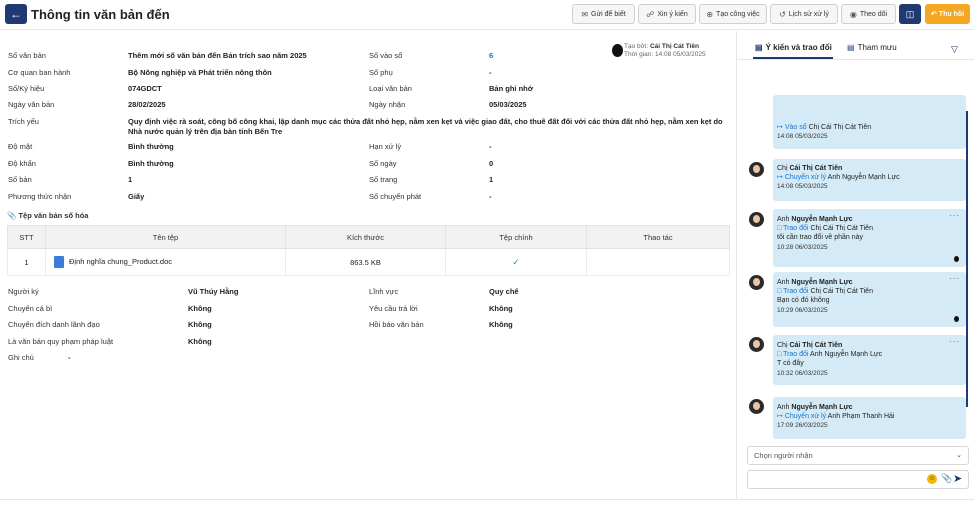 The image size is (974, 511). Describe the element at coordinates (782, 14) in the screenshot. I see `history-icon: ↺` at that location.